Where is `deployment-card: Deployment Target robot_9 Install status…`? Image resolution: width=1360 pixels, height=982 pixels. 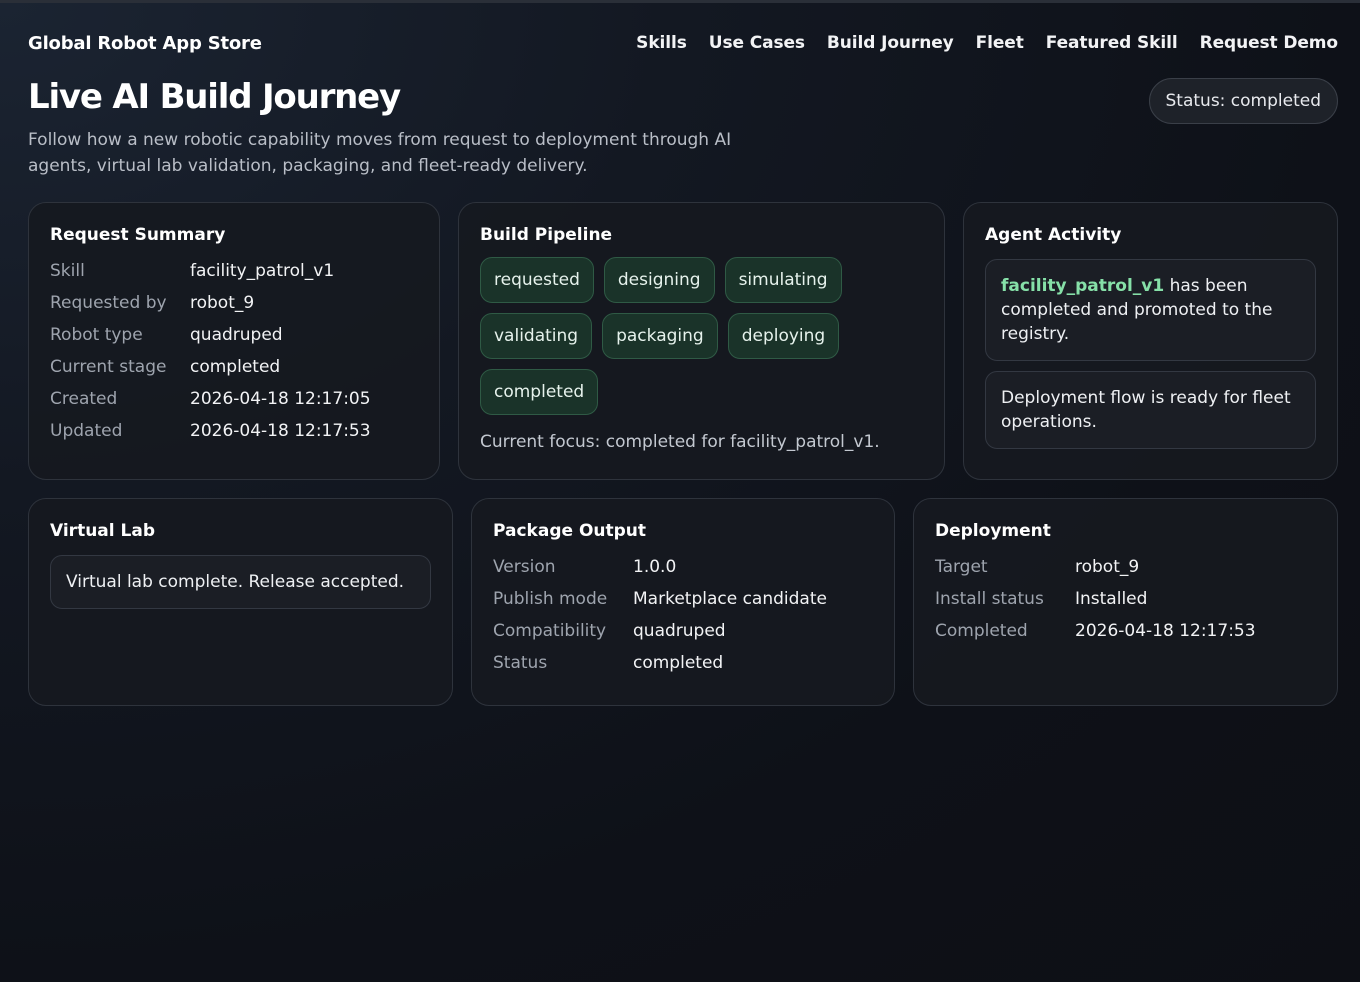 deployment-card: Deployment Target robot_9 Install status… is located at coordinates (1125, 602).